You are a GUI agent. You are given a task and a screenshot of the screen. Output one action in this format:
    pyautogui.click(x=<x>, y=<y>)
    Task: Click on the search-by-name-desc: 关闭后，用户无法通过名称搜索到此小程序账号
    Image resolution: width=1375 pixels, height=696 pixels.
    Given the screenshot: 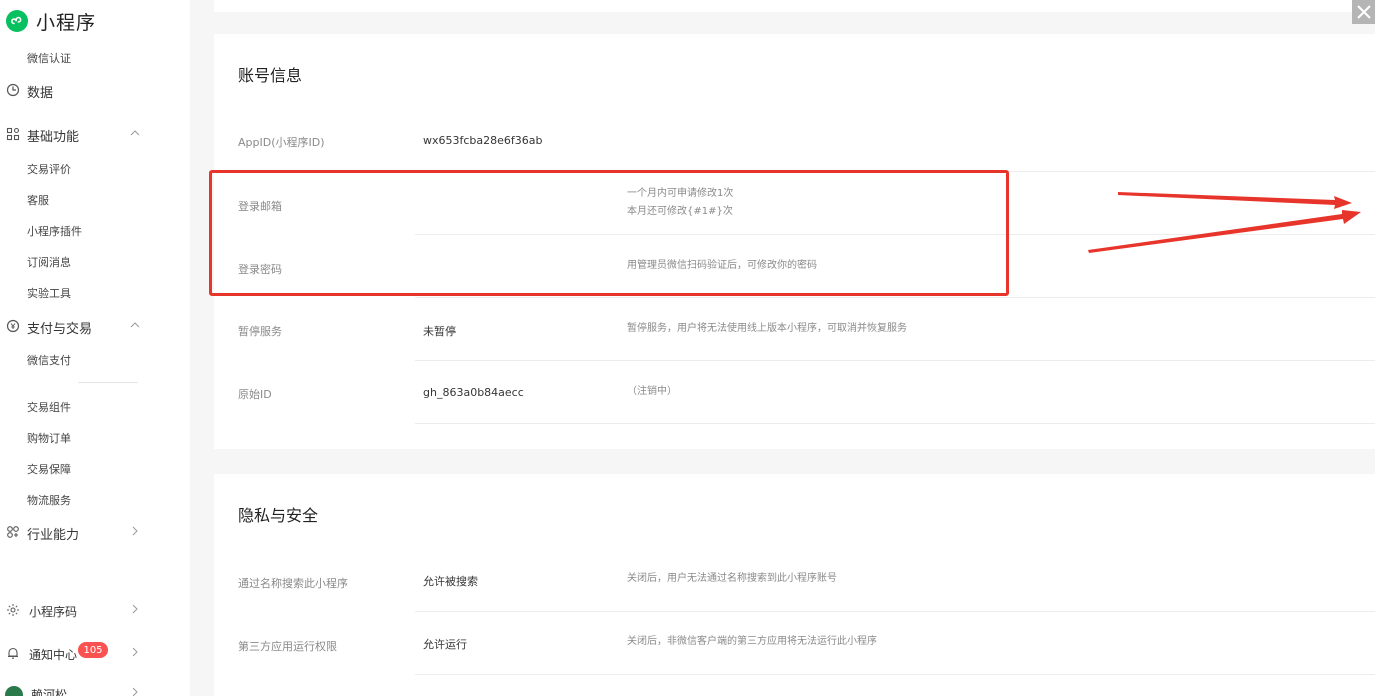 What is the action you would take?
    pyautogui.click(x=732, y=578)
    